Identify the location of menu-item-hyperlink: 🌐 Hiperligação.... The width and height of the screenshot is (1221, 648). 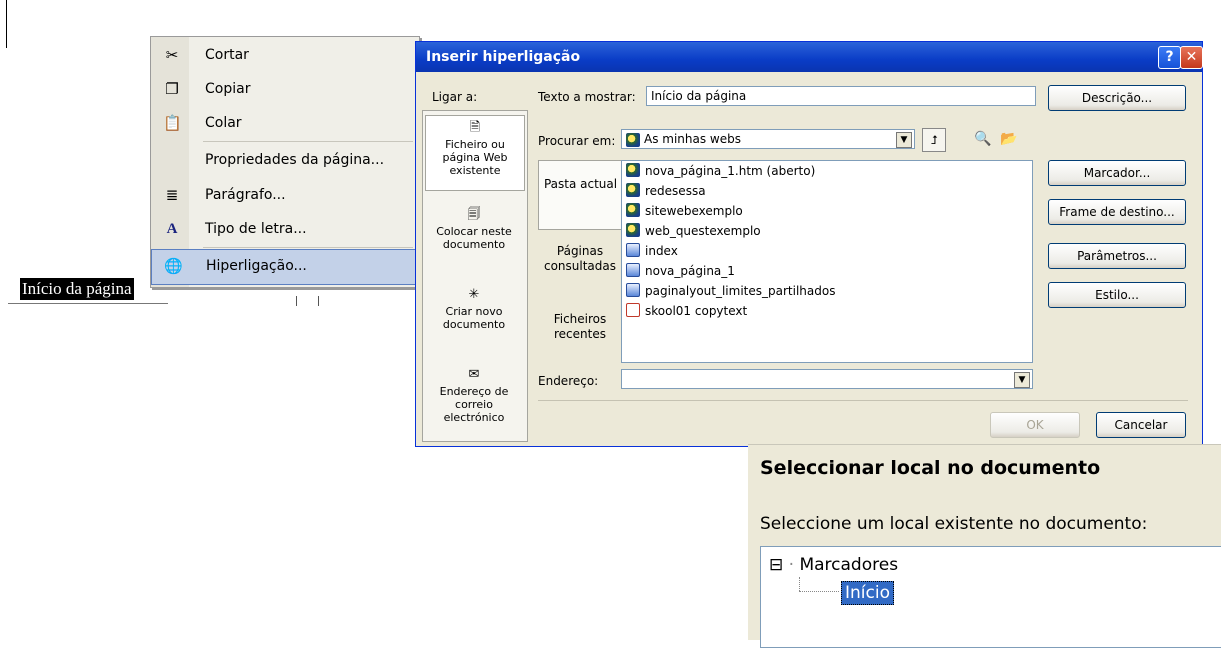
(284, 267).